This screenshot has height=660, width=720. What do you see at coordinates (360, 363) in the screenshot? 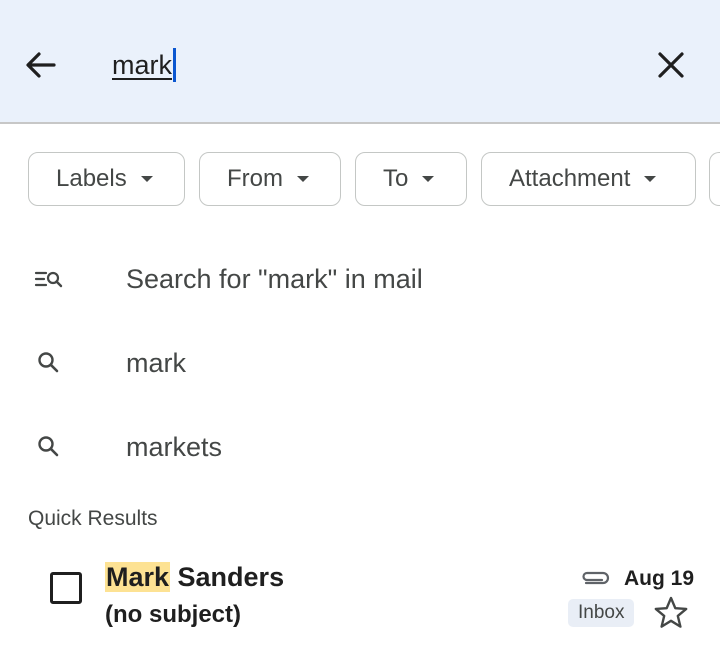
I see `suggestion-mark: mark` at bounding box center [360, 363].